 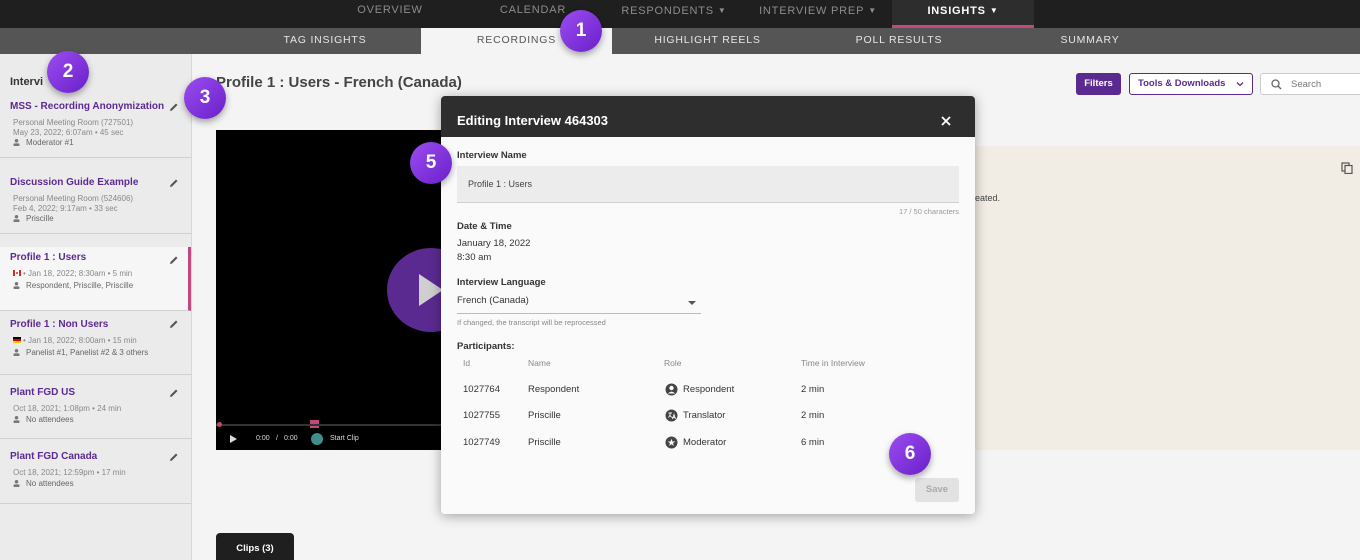 What do you see at coordinates (671, 442) in the screenshot?
I see `star-circle-icon` at bounding box center [671, 442].